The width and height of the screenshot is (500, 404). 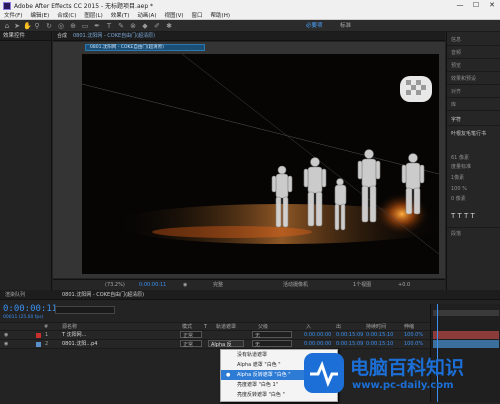 What do you see at coordinates (120, 15) in the screenshot?
I see `menu-effect: 效果(T)` at bounding box center [120, 15].